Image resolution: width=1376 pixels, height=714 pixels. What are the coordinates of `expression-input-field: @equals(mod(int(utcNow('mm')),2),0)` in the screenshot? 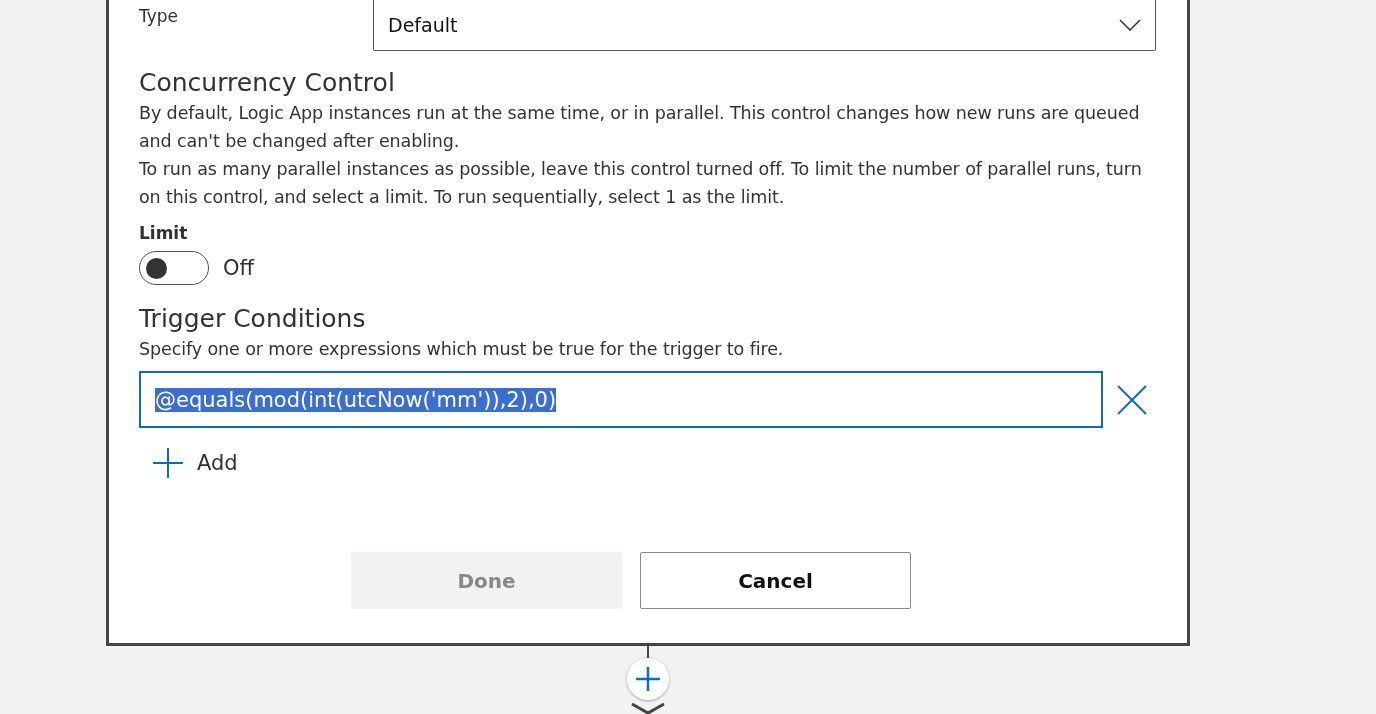 It's located at (621, 399).